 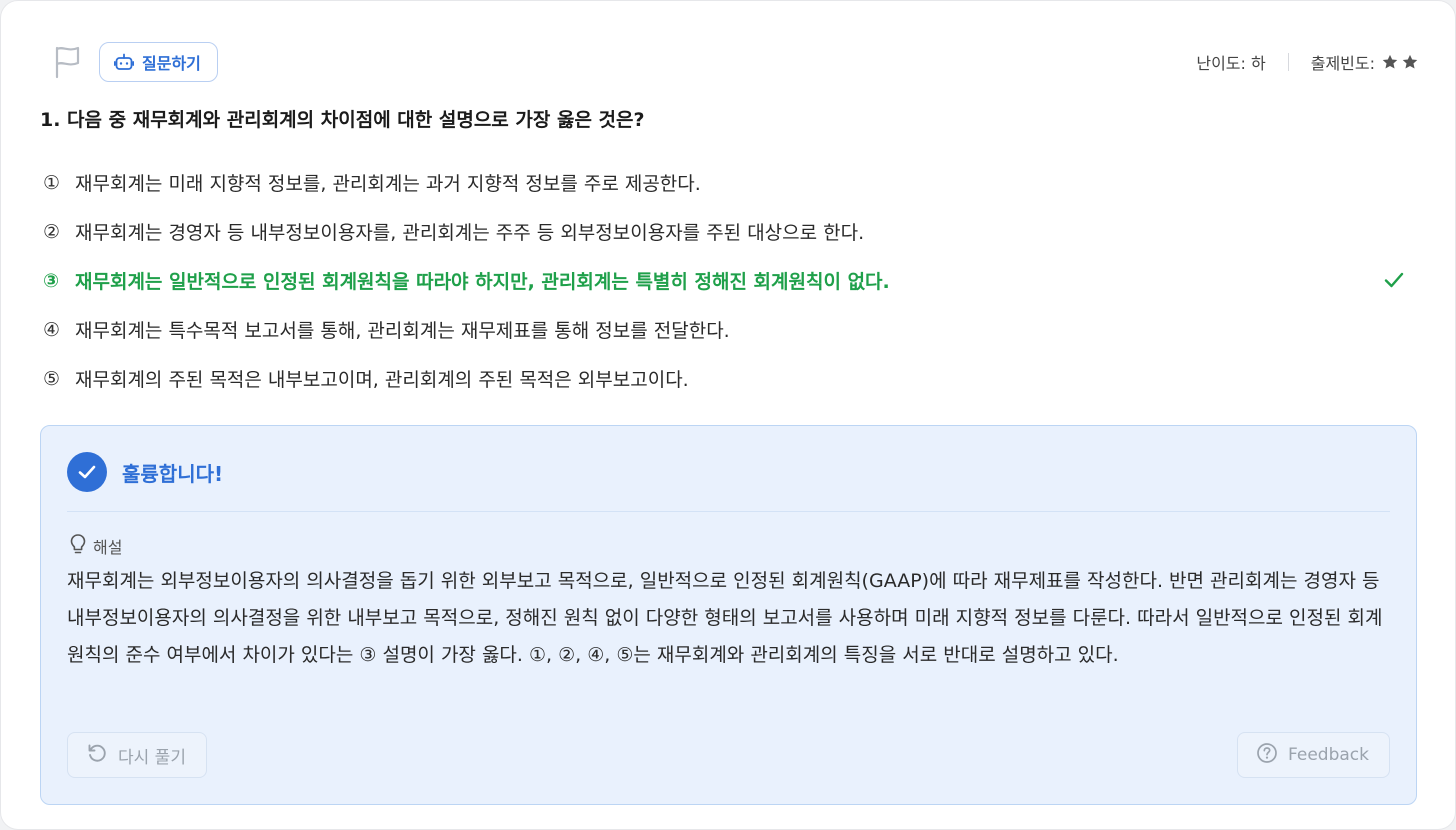 What do you see at coordinates (97, 755) in the screenshot?
I see `refresh-icon` at bounding box center [97, 755].